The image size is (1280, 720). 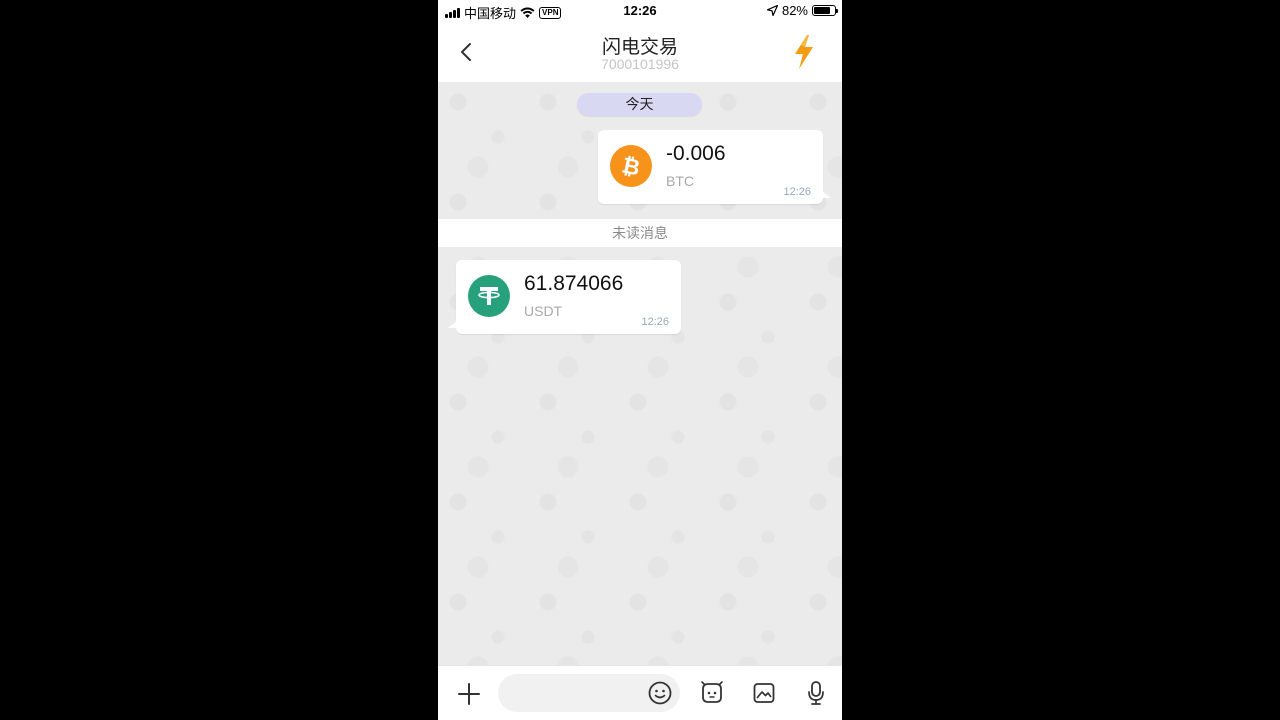 What do you see at coordinates (640, 233) in the screenshot?
I see `unread-divider: 未读消息` at bounding box center [640, 233].